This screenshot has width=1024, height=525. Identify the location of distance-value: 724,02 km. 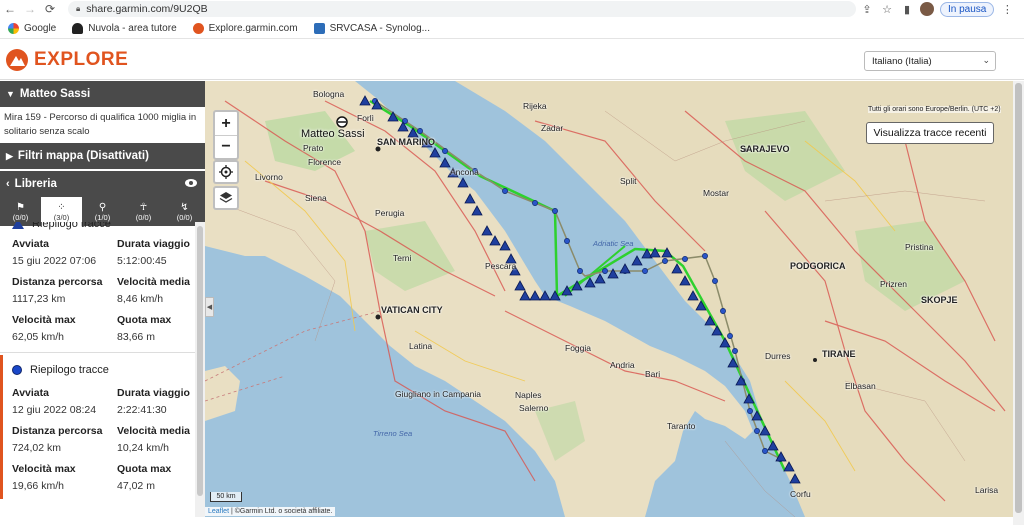
(37, 448).